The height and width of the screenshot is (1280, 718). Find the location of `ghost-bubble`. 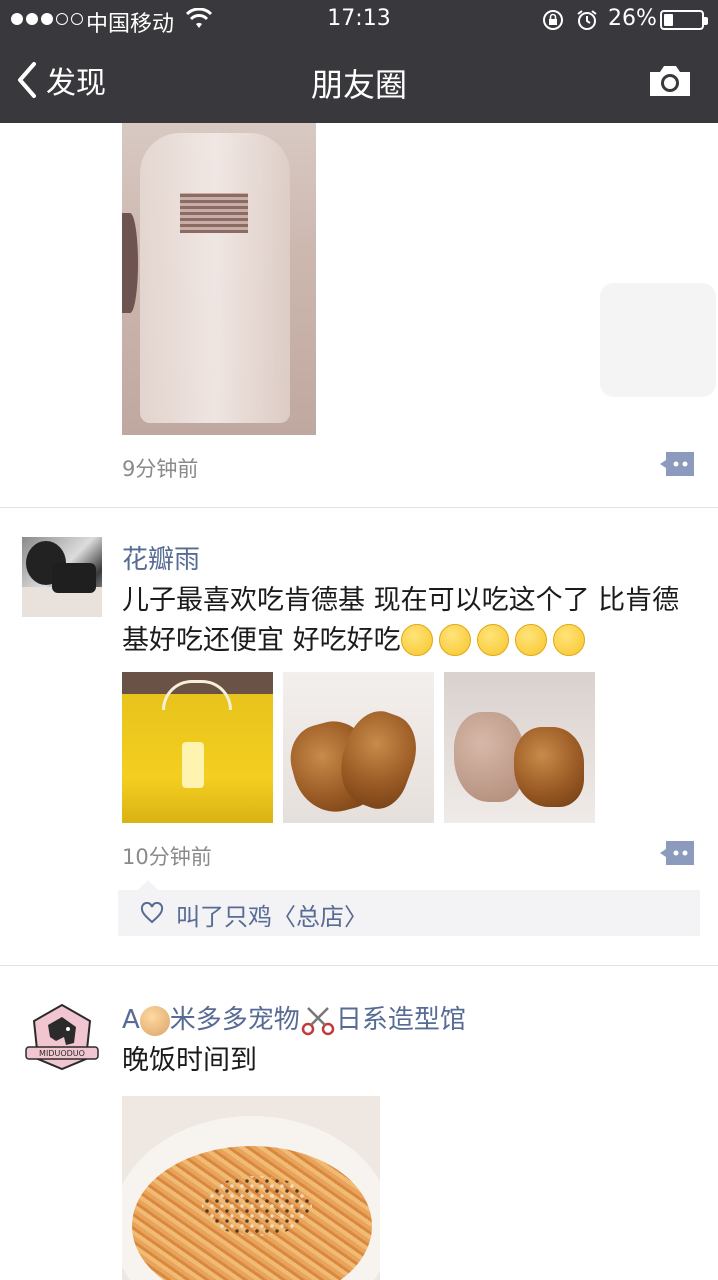

ghost-bubble is located at coordinates (658, 340).